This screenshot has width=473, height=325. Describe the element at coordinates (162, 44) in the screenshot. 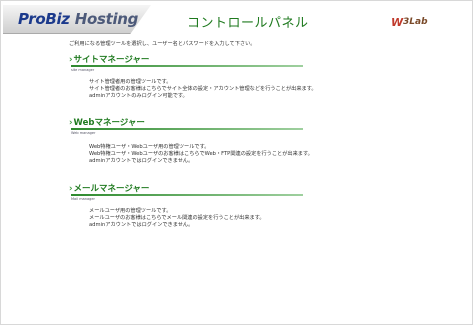

I see `intro-text: ご利用になる管理ツールを選択し、ユーザー名とパスワードを入力して下さい。` at that location.